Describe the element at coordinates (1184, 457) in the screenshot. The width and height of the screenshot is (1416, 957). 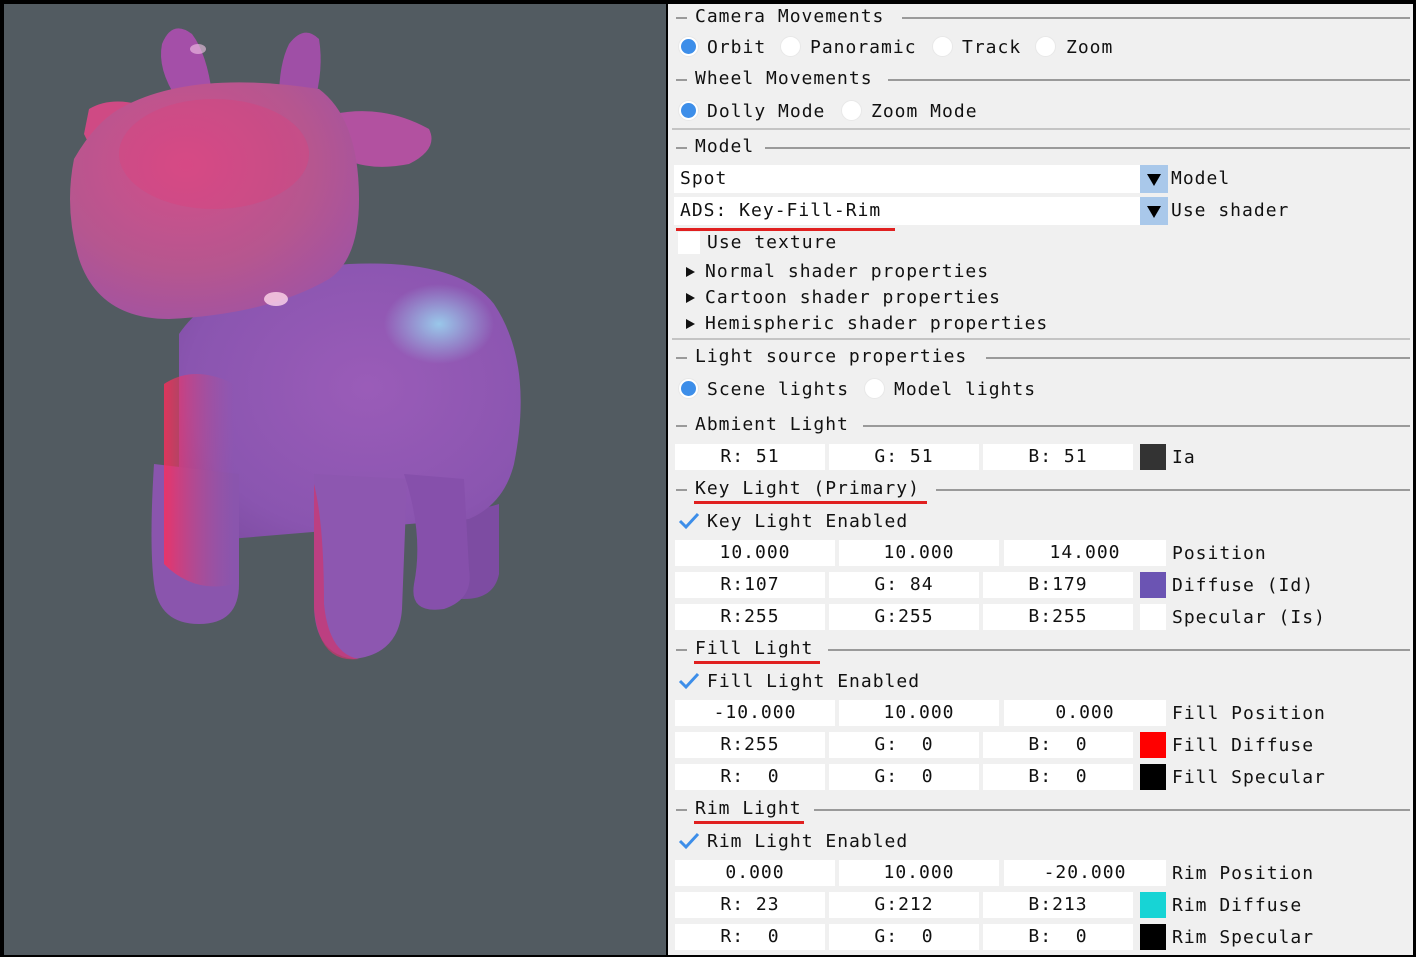
I see `ambient-label: Ia` at that location.